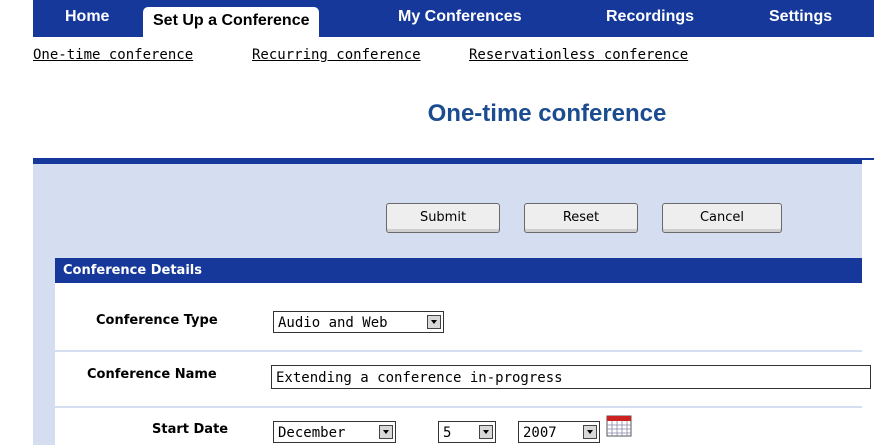  I want to click on torn-edge, so click(868, 302).